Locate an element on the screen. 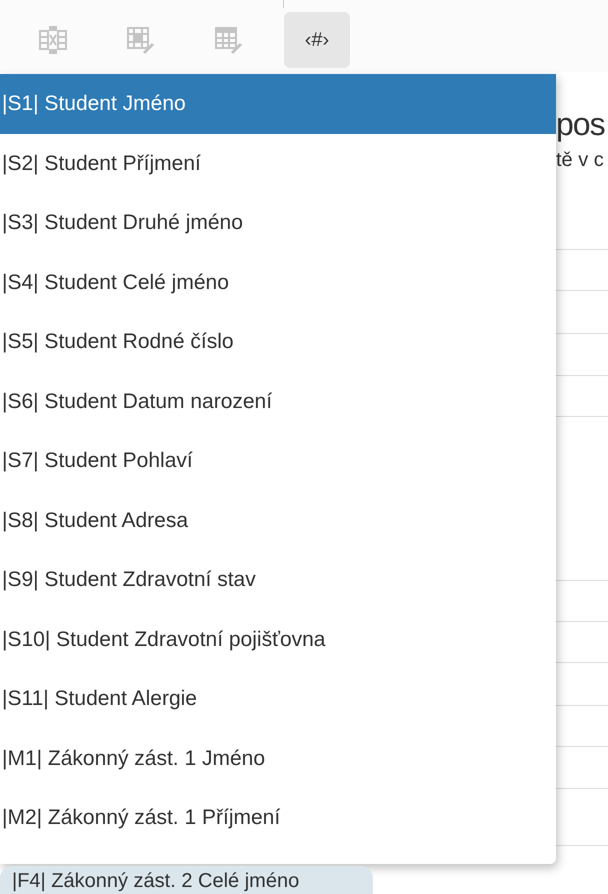 The width and height of the screenshot is (608, 894). menu-item: |M1| Zákonný zást. 1 Jméno is located at coordinates (278, 758).